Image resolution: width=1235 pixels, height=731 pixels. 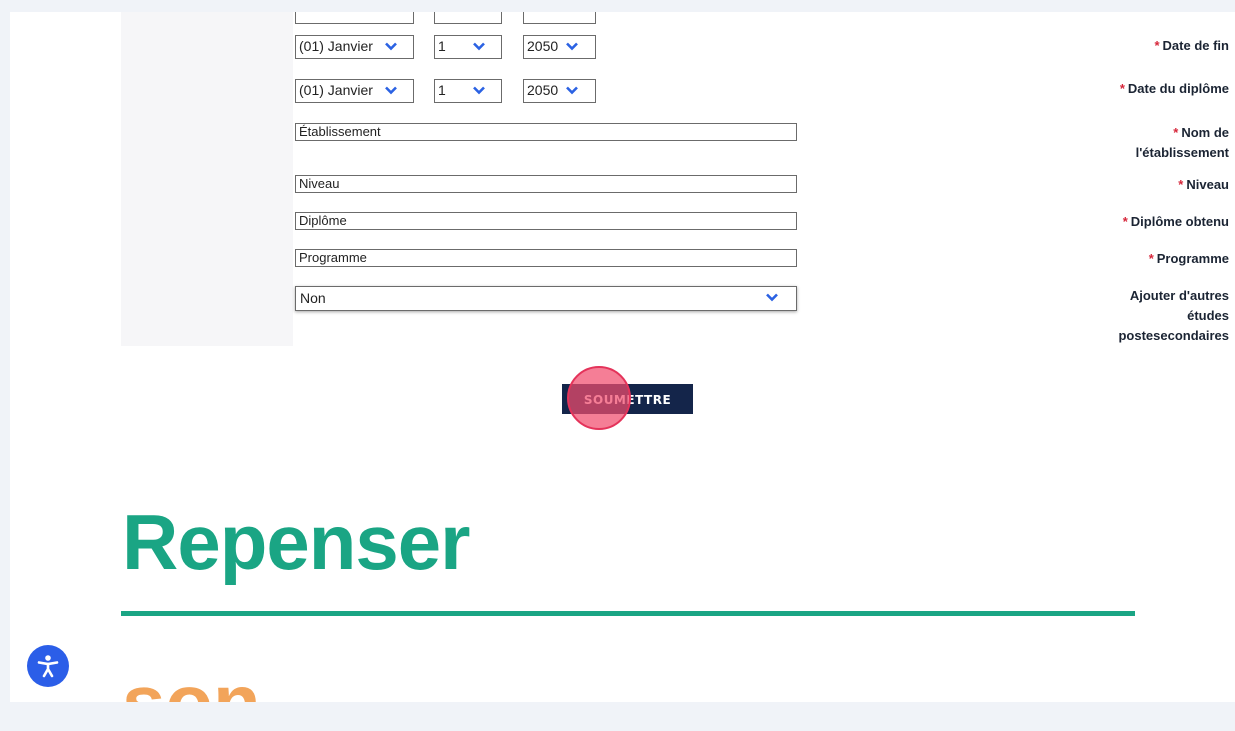 I want to click on accessibility-button, so click(x=48, y=666).